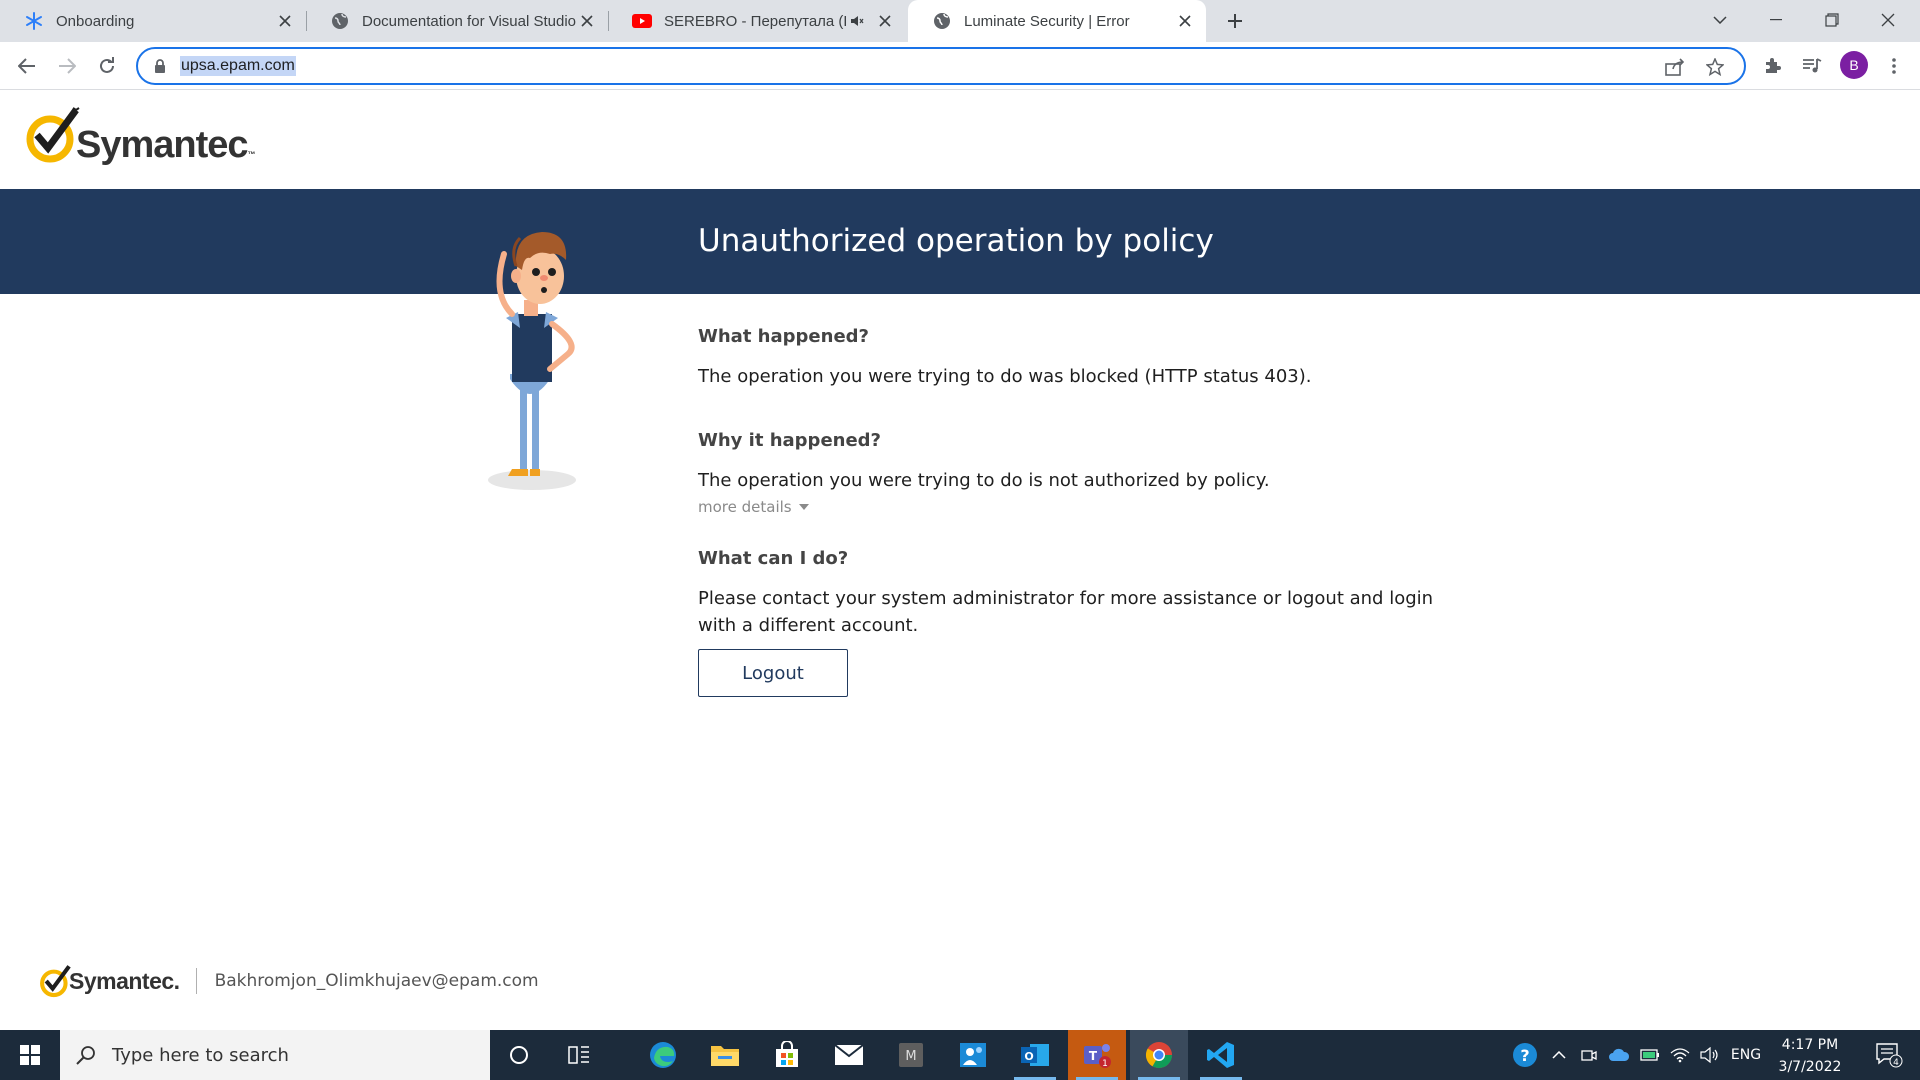 Image resolution: width=1920 pixels, height=1080 pixels. What do you see at coordinates (95, 21) in the screenshot?
I see `tab-title: Onboarding` at bounding box center [95, 21].